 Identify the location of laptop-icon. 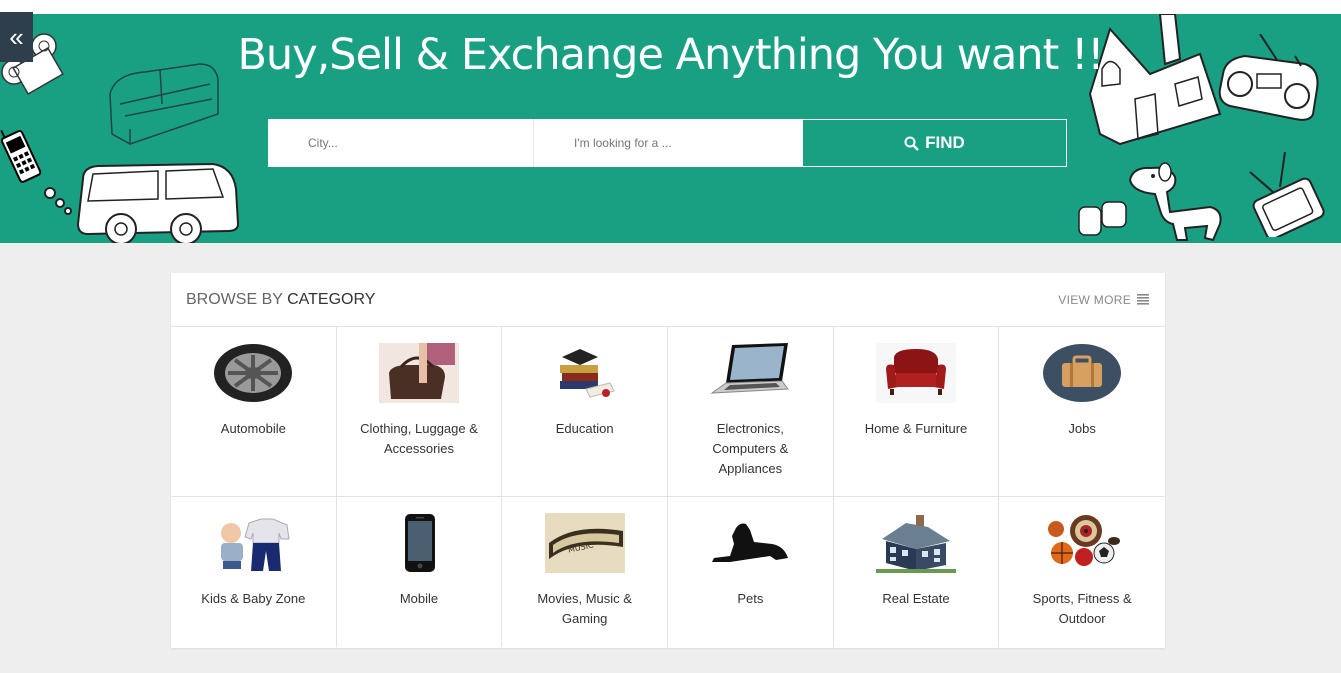
(750, 373).